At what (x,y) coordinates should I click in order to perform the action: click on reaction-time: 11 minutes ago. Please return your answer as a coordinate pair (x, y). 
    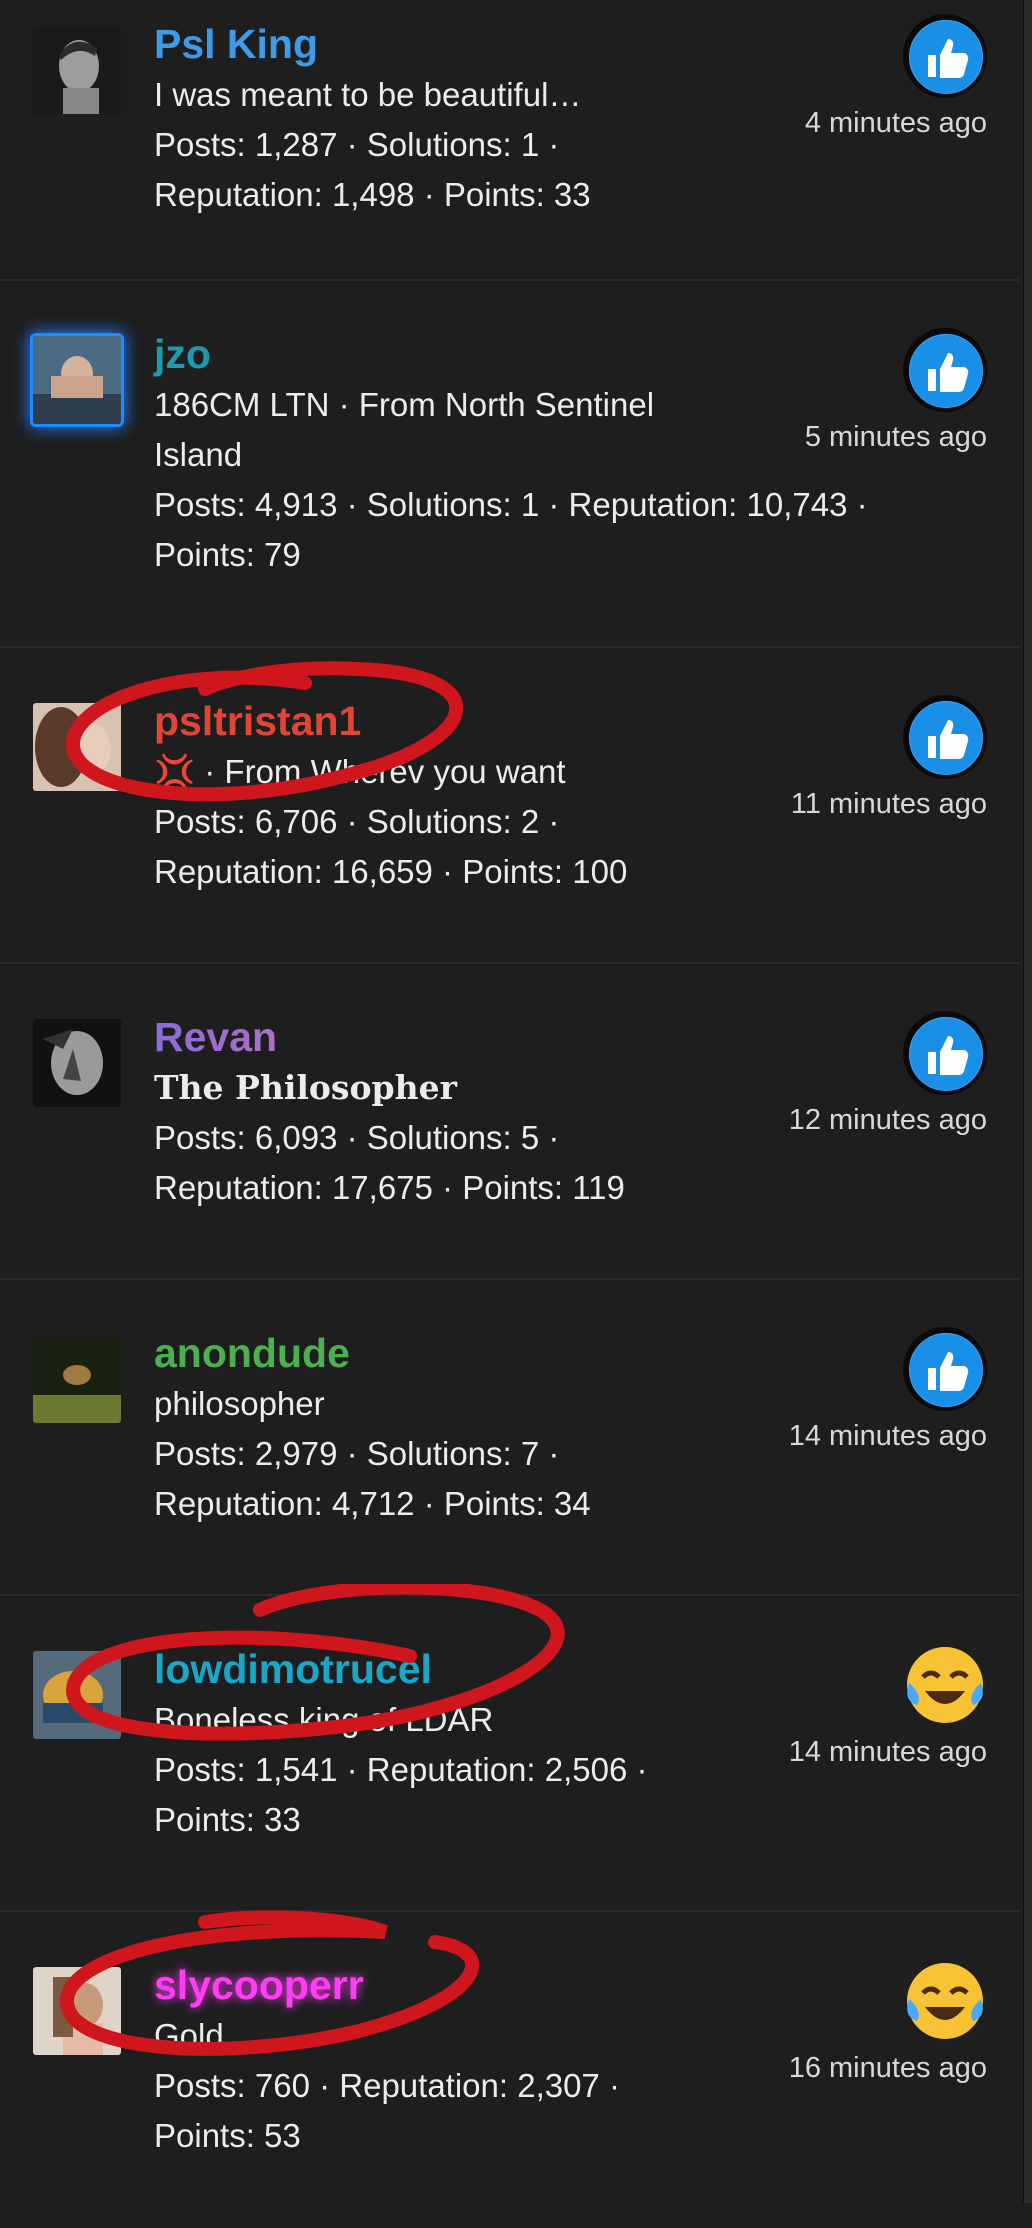
    Looking at the image, I should click on (888, 804).